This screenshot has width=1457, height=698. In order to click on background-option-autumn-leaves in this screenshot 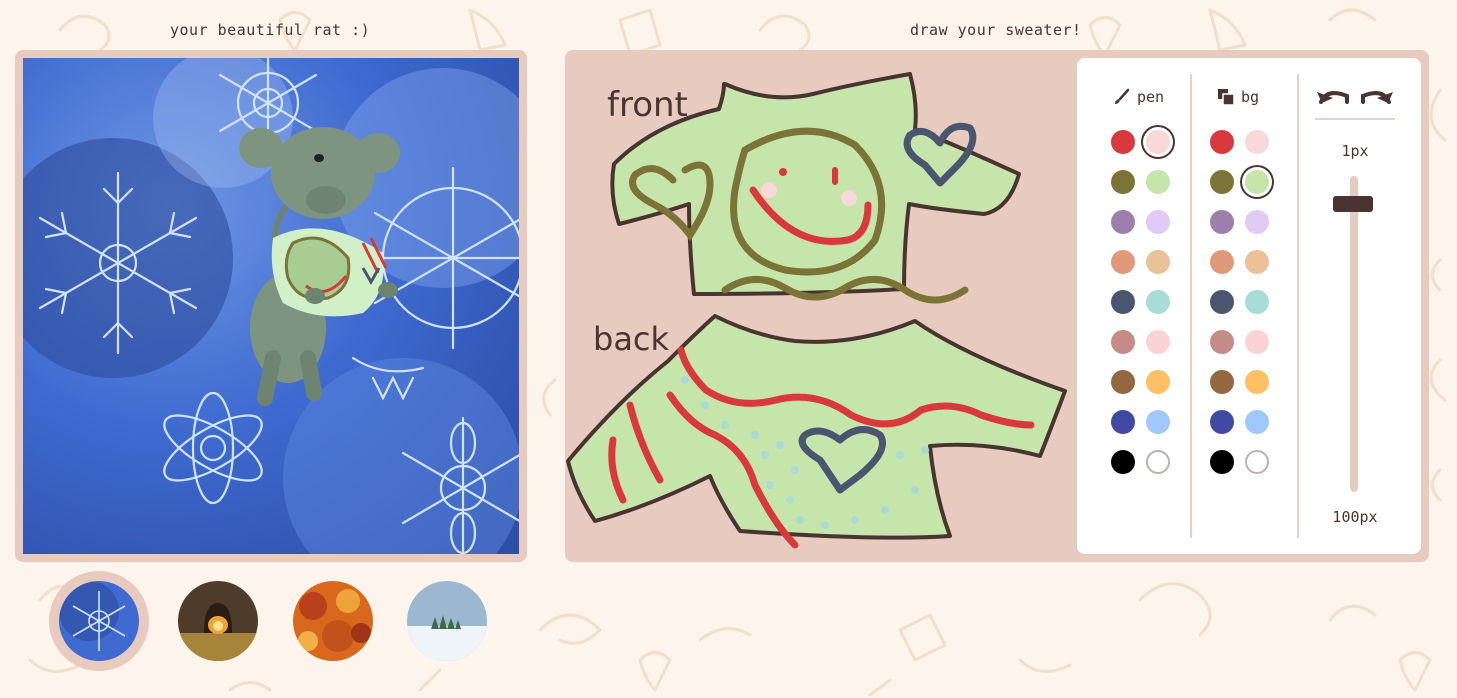, I will do `click(333, 621)`.